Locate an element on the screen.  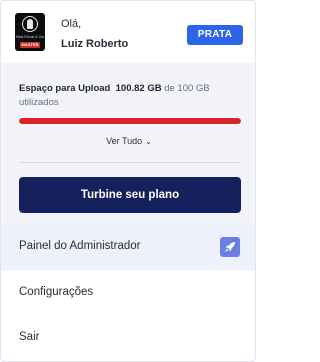
upgrade-plan-button: Turbine seu plano is located at coordinates (130, 195).